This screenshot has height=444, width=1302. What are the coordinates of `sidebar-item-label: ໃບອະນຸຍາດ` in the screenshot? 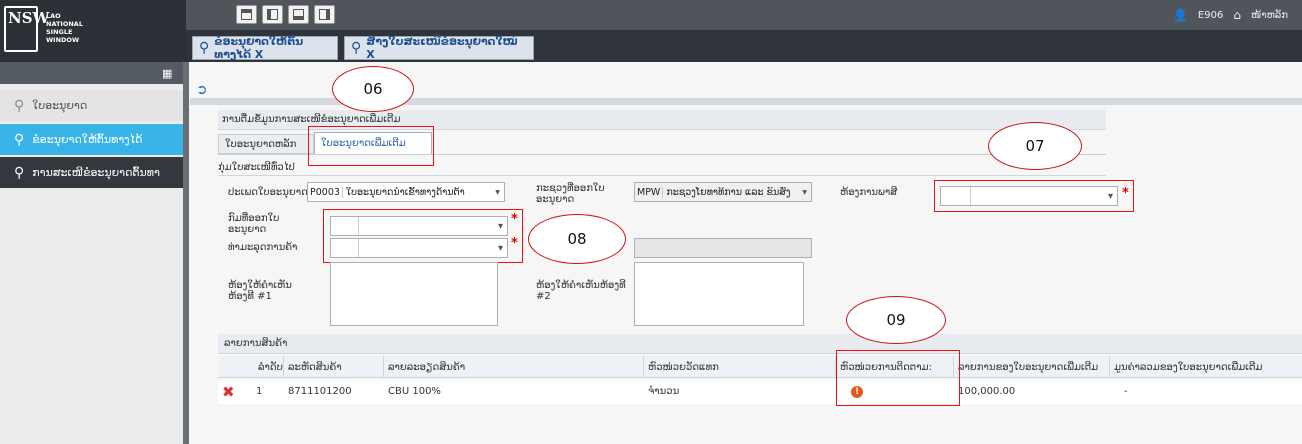 It's located at (60, 105).